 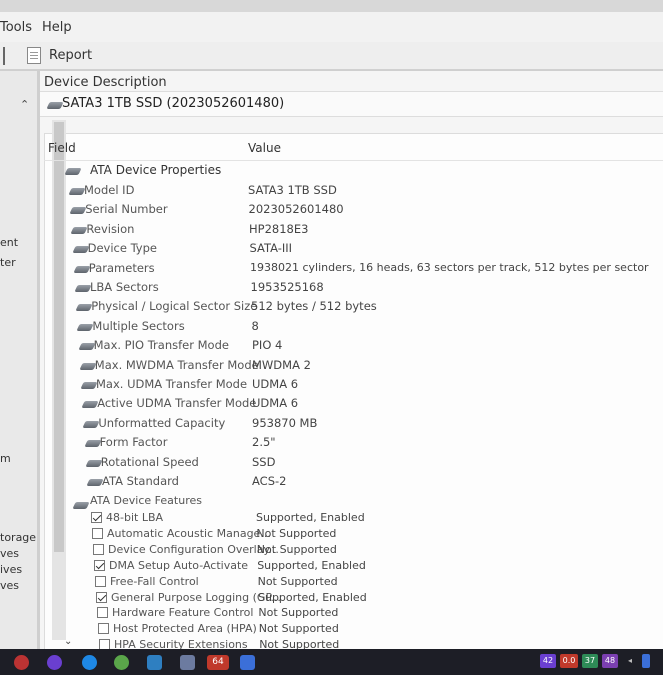 What do you see at coordinates (187, 662) in the screenshot?
I see `mail-icon` at bounding box center [187, 662].